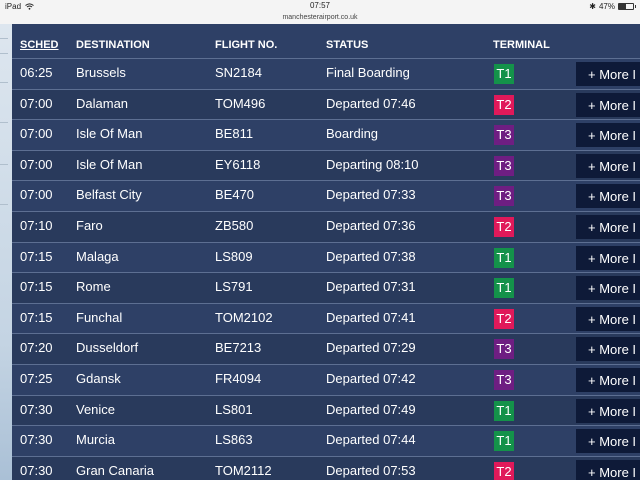  Describe the element at coordinates (371, 287) in the screenshot. I see `flight-status: Departed 07:31` at that location.